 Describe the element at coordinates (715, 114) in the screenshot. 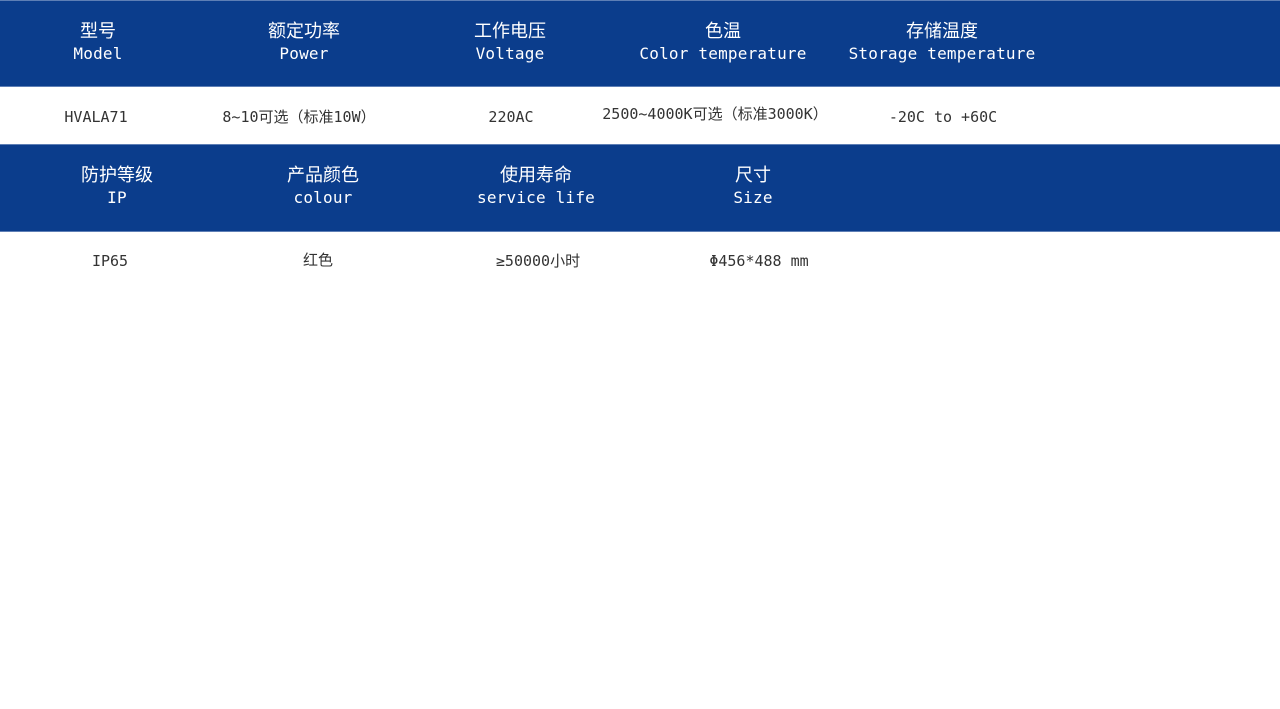

I see `value-color-temperature: 2500~4000K可选（标准3000K）` at that location.